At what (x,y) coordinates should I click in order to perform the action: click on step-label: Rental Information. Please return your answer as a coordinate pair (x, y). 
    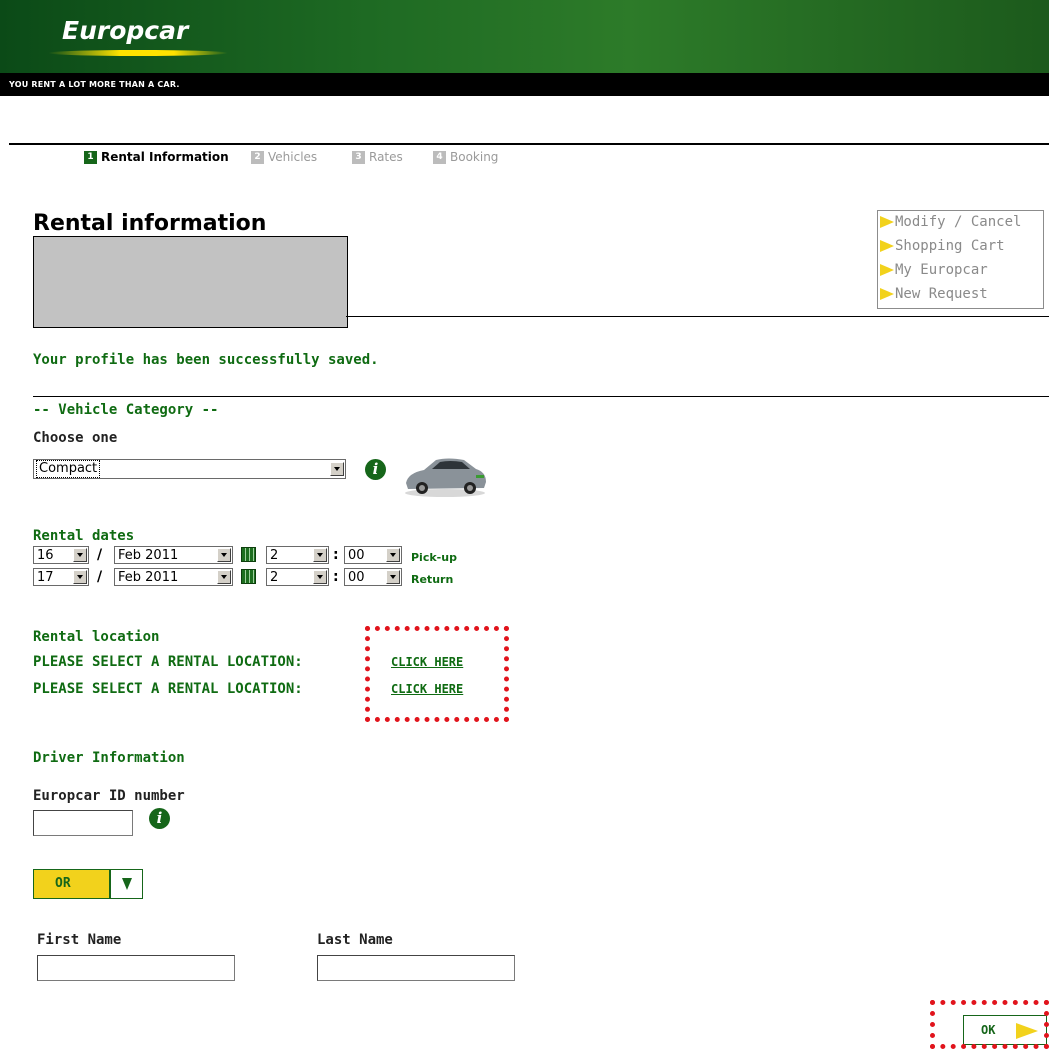
    Looking at the image, I should click on (165, 157).